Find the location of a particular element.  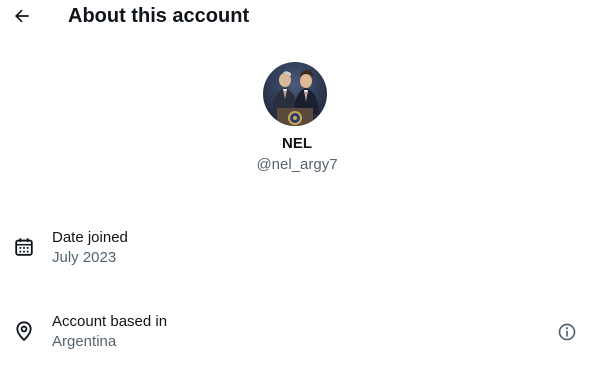

account-handle: @nel_argy7 is located at coordinates (297, 164).